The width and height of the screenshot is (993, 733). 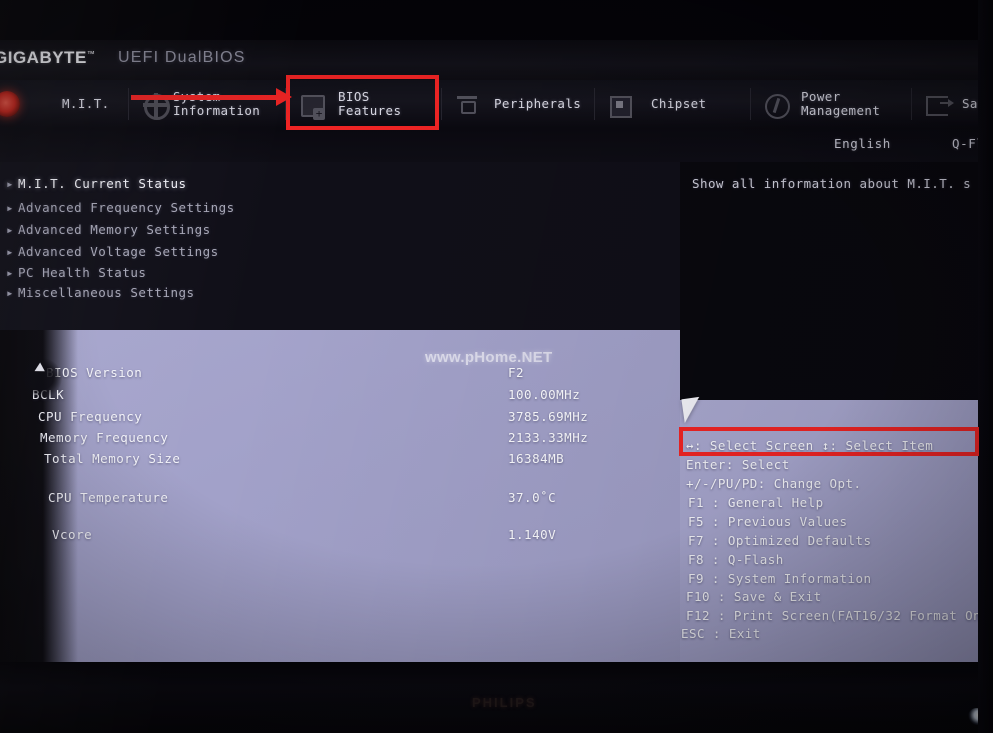 I want to click on power-bolt-icon, so click(x=777, y=106).